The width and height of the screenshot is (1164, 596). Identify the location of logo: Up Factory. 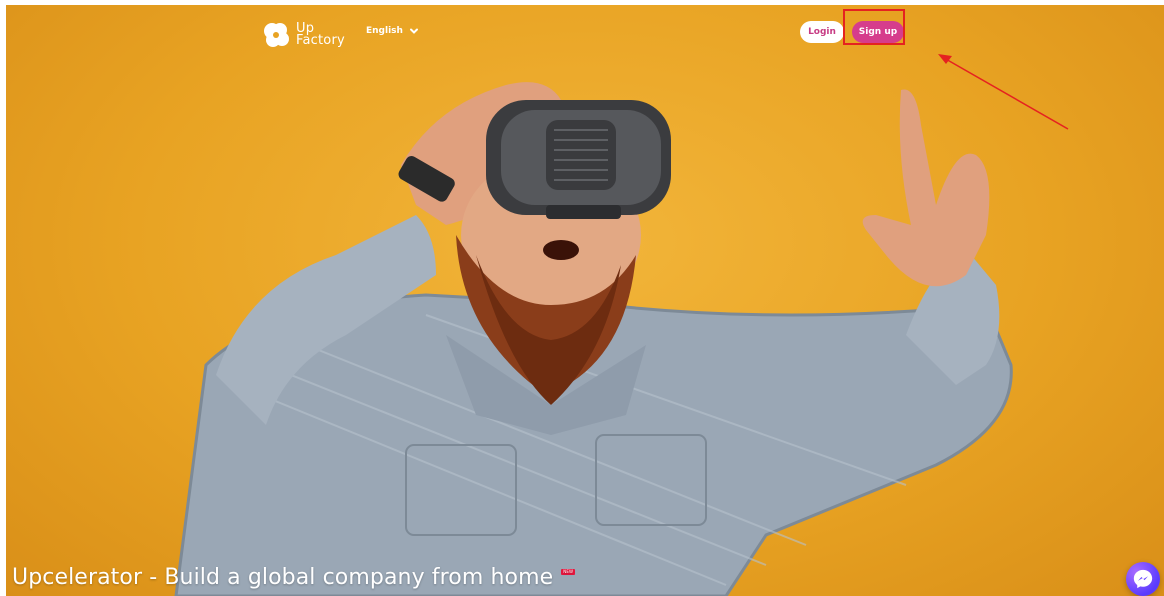
(303, 35).